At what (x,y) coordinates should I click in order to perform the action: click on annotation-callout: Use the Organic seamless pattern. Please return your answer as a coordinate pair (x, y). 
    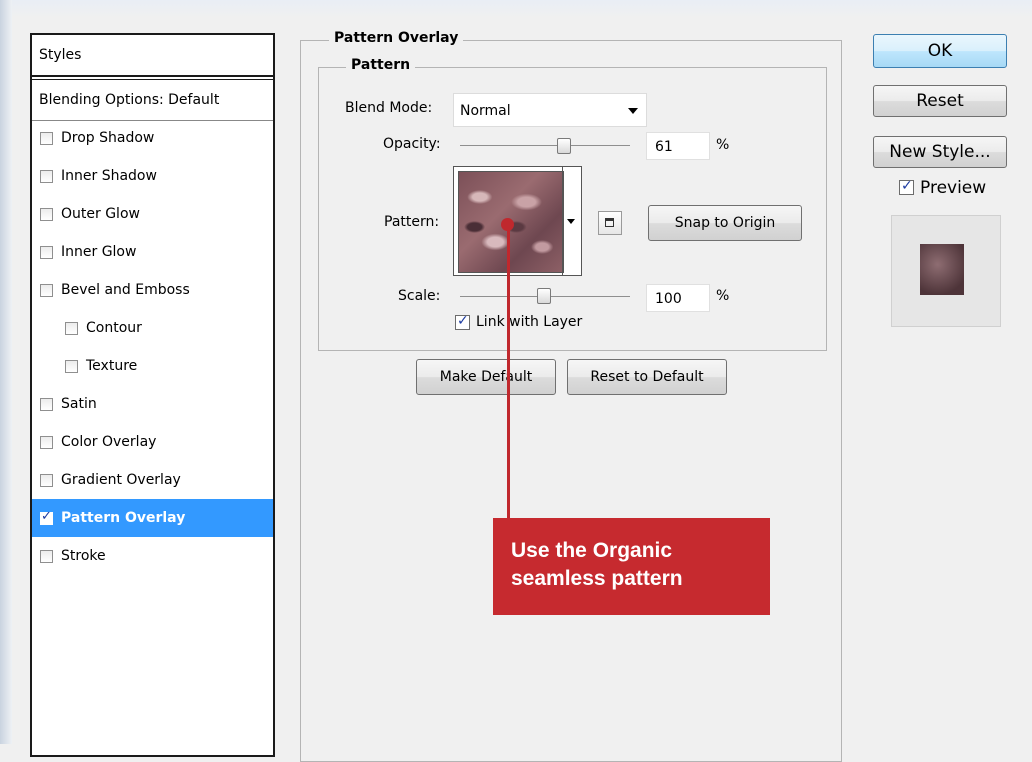
    Looking at the image, I should click on (631, 566).